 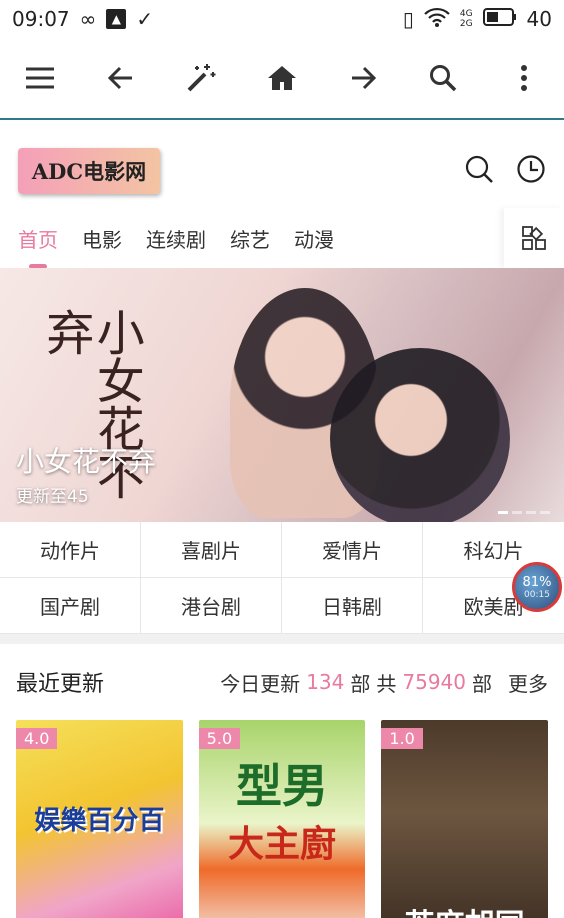 I want to click on network-2g-label: 2G, so click(x=466, y=24).